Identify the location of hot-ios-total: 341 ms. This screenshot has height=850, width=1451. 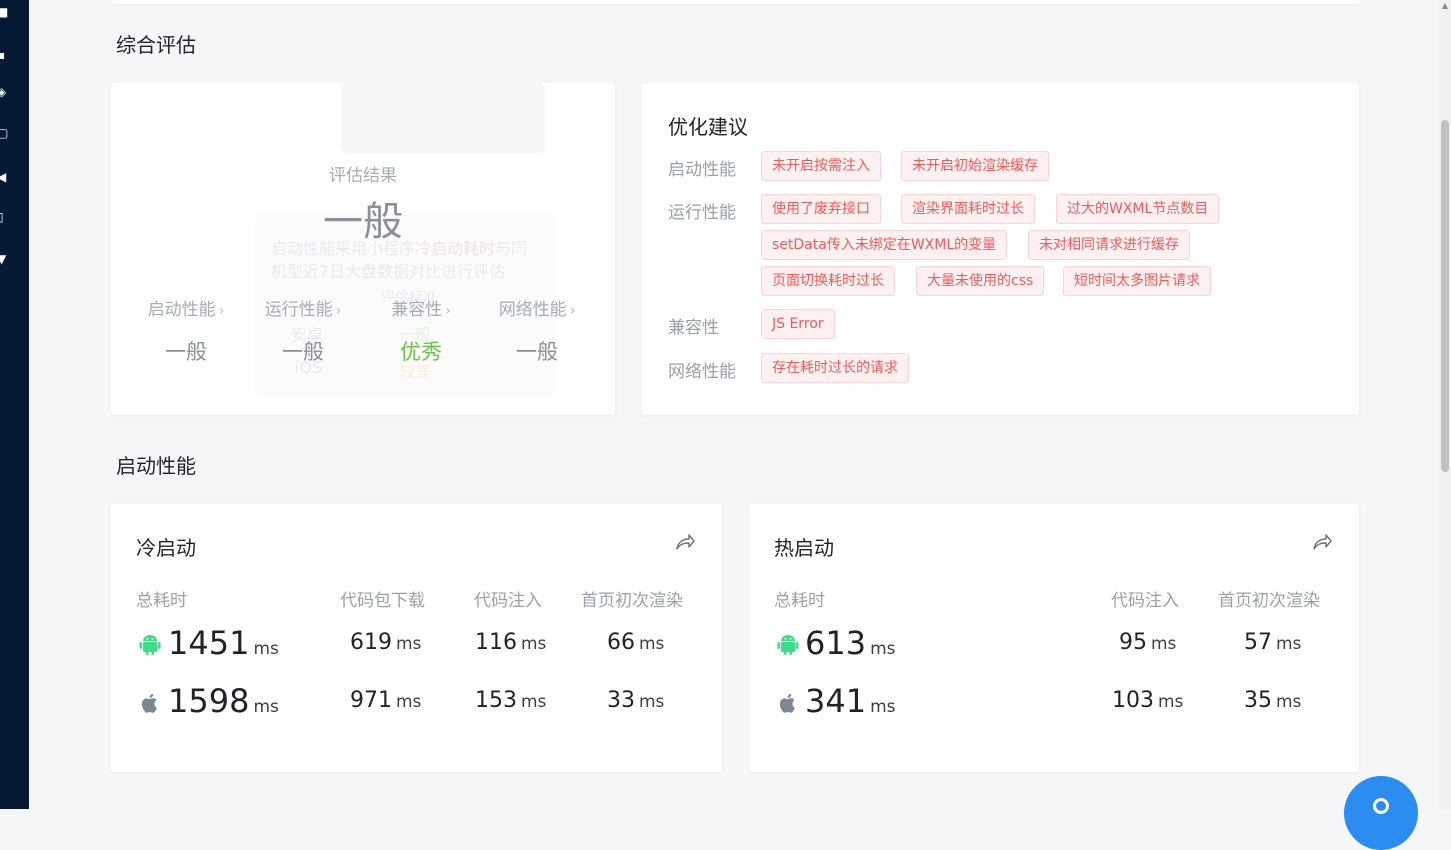
(850, 701).